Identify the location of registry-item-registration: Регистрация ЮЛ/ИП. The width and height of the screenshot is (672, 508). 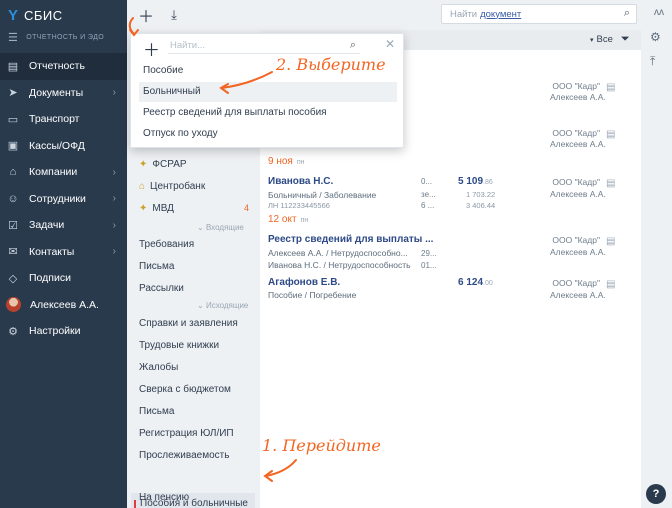
(186, 433).